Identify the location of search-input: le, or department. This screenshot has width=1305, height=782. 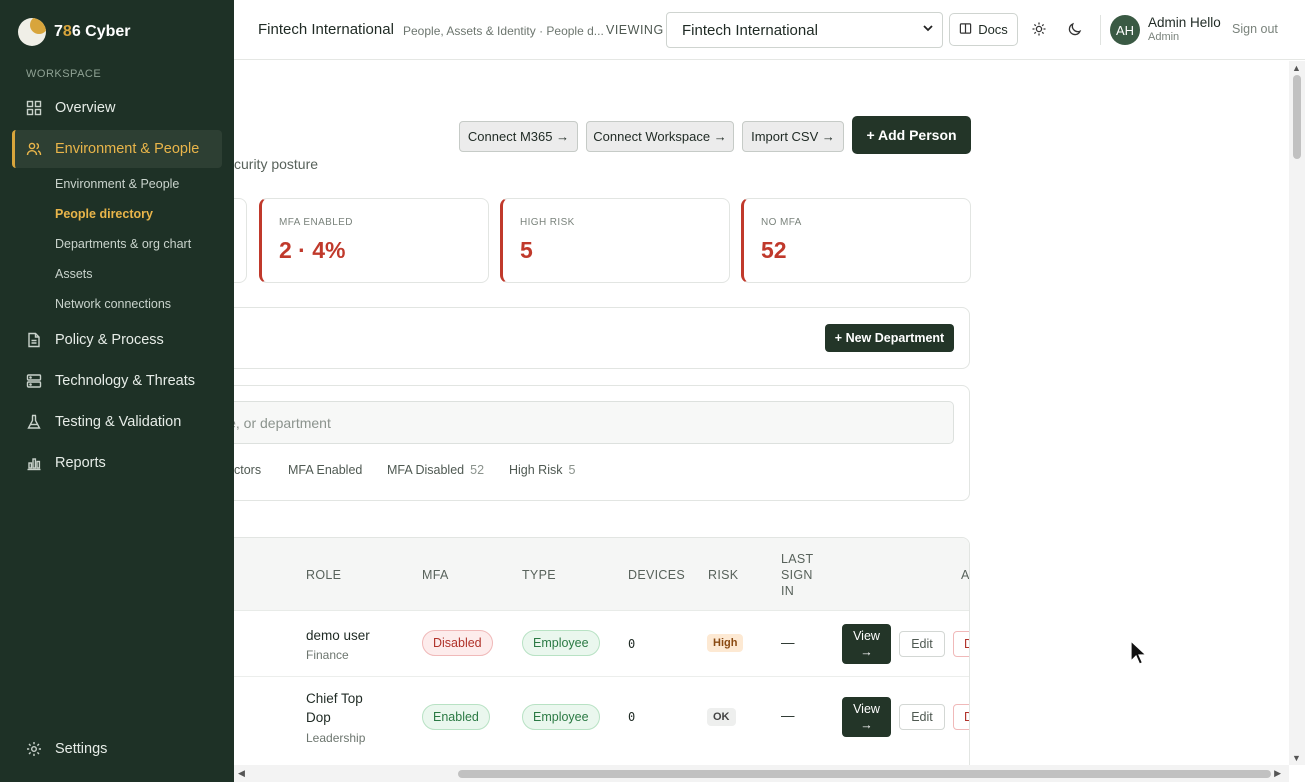
(594, 422).